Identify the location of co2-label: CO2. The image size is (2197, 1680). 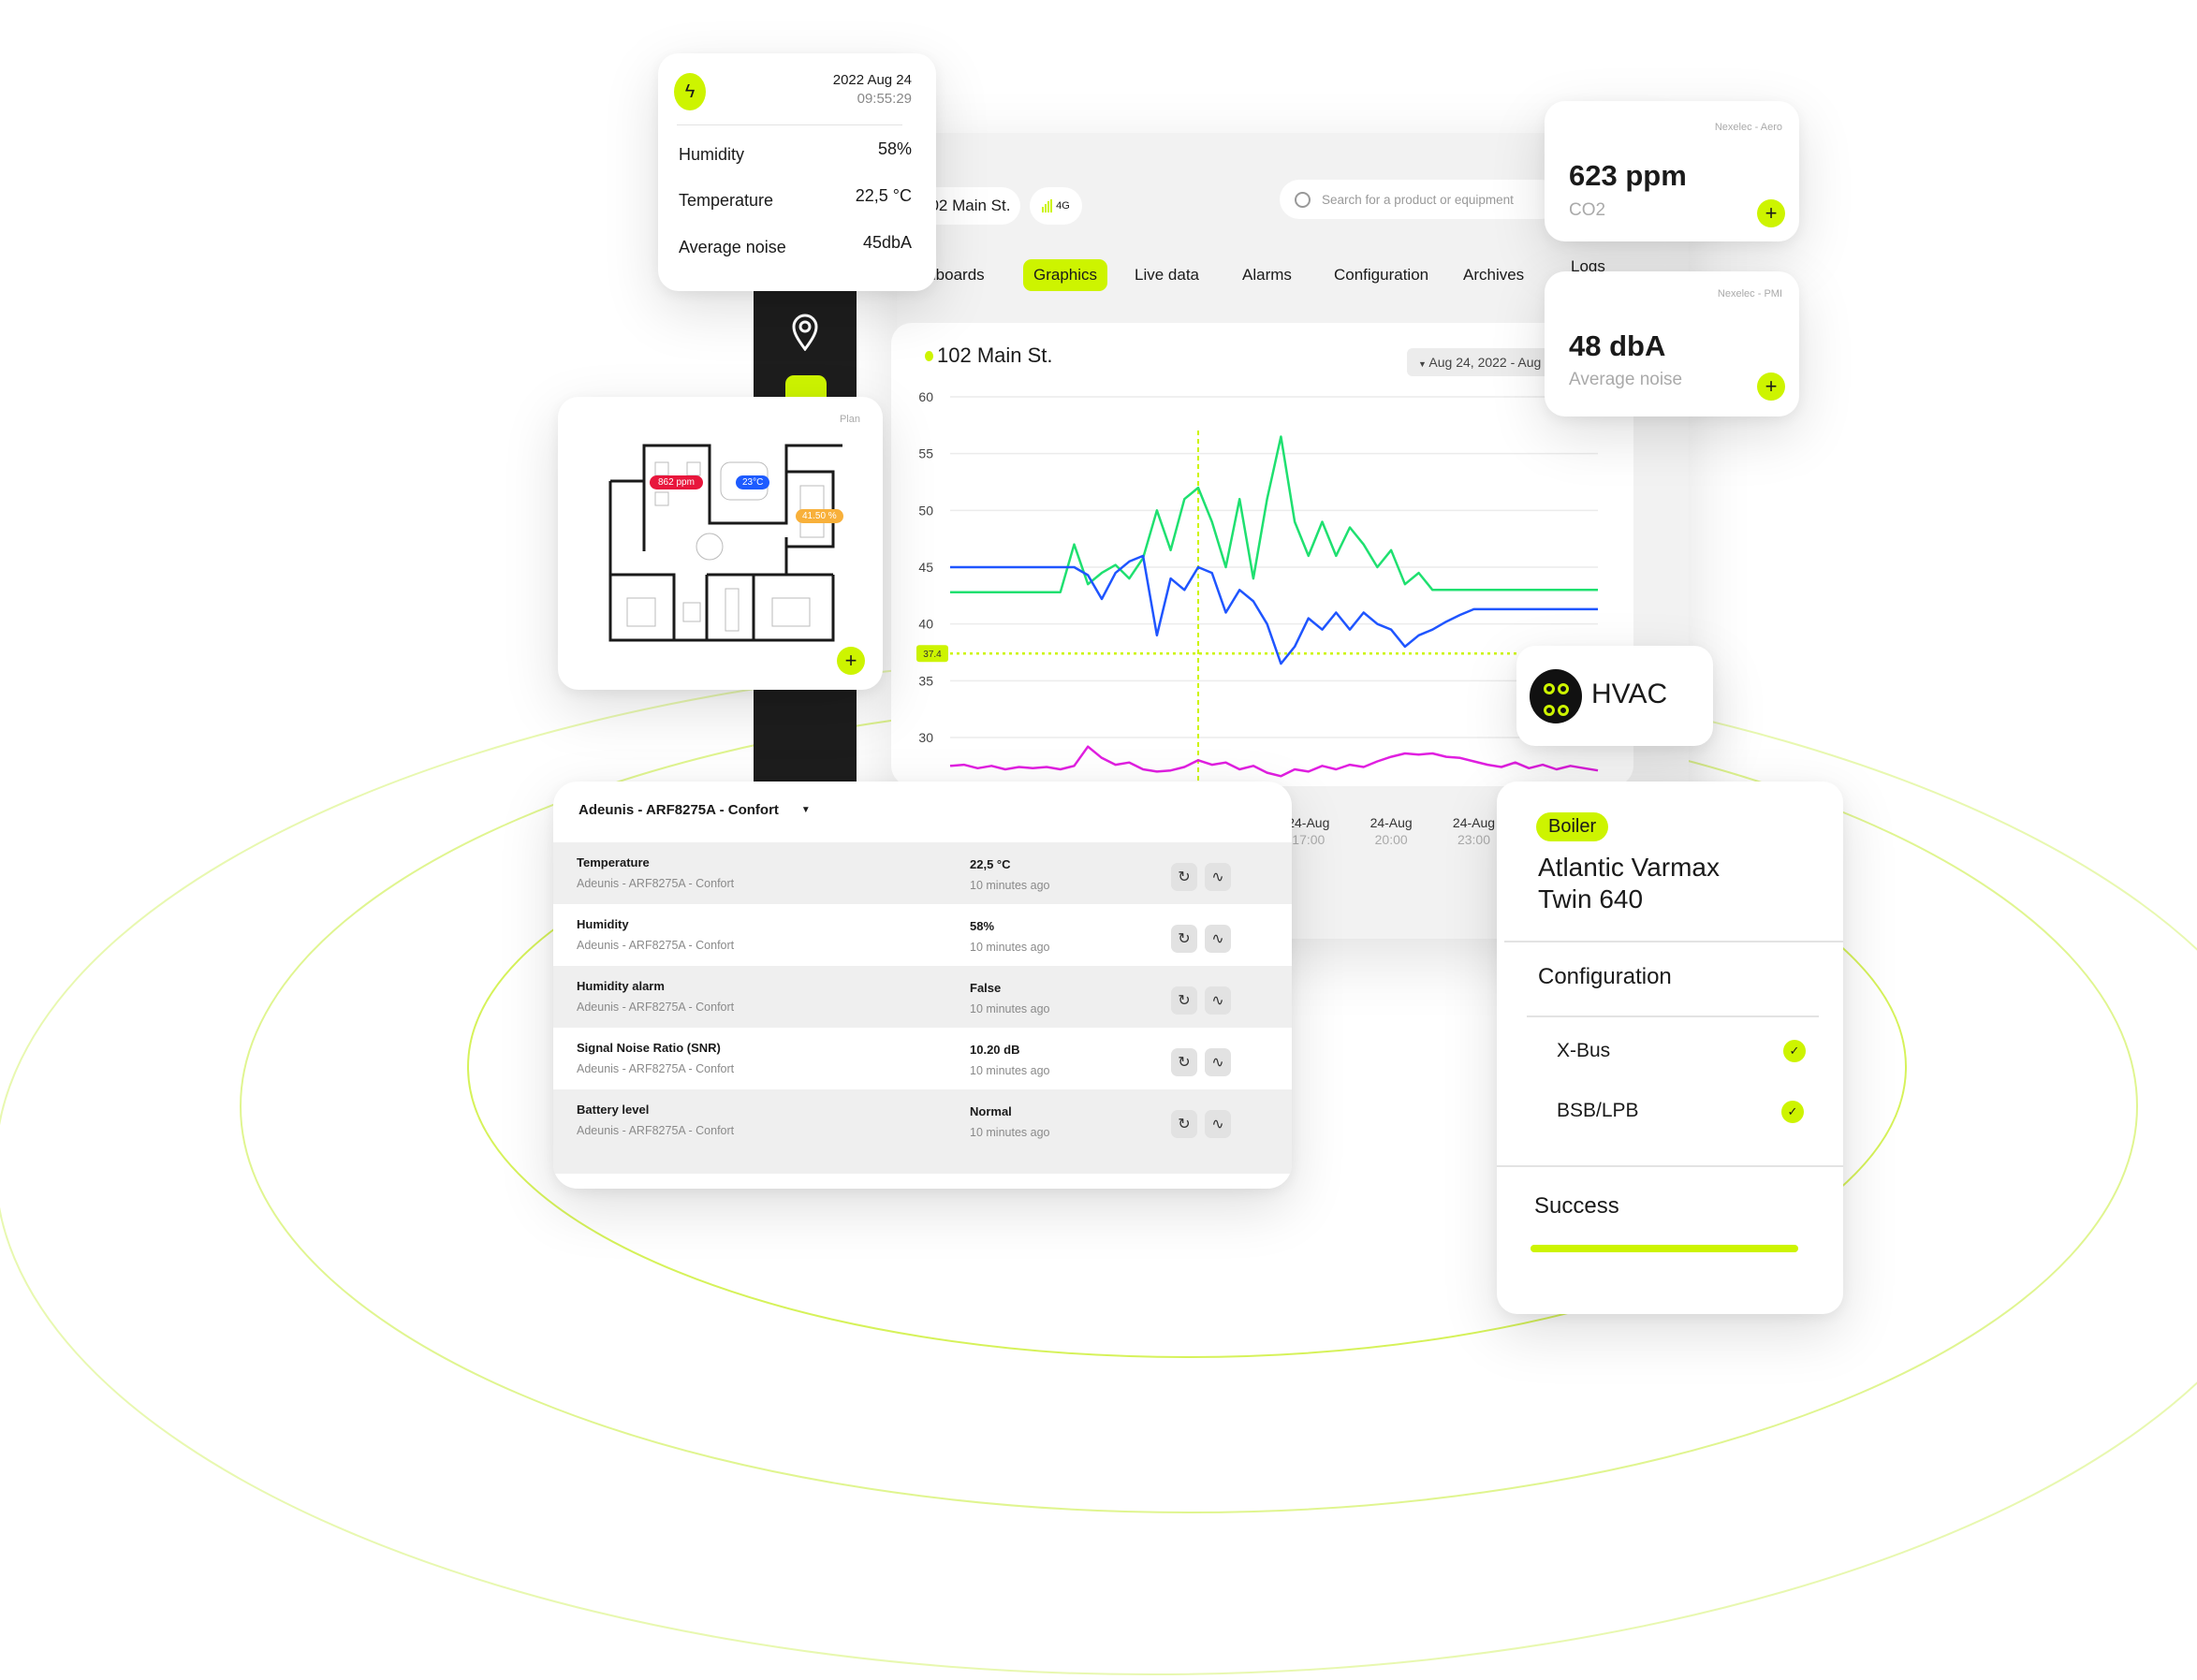
(1587, 210).